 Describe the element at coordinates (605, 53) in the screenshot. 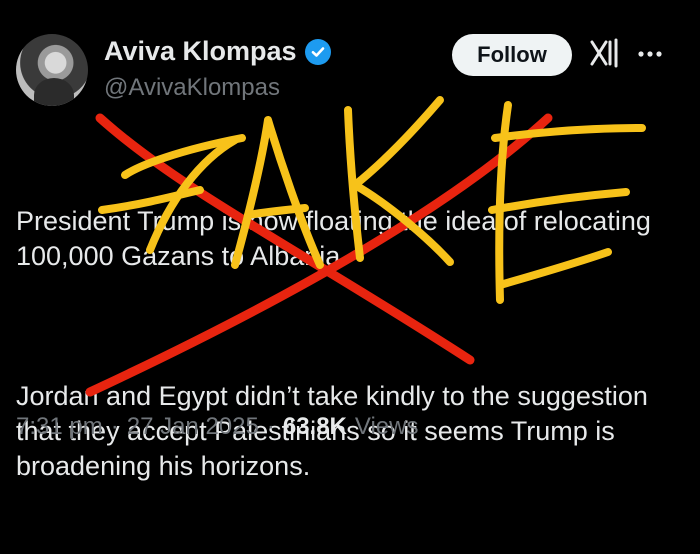

I see `grok-icon` at that location.